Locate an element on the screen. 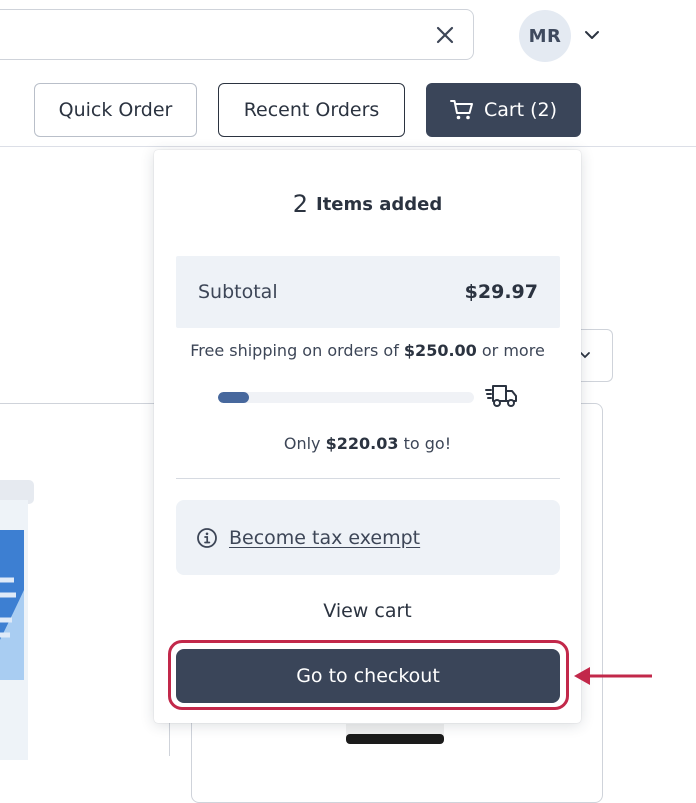  become-tax-exempt-link: Become tax exempt is located at coordinates (324, 538).